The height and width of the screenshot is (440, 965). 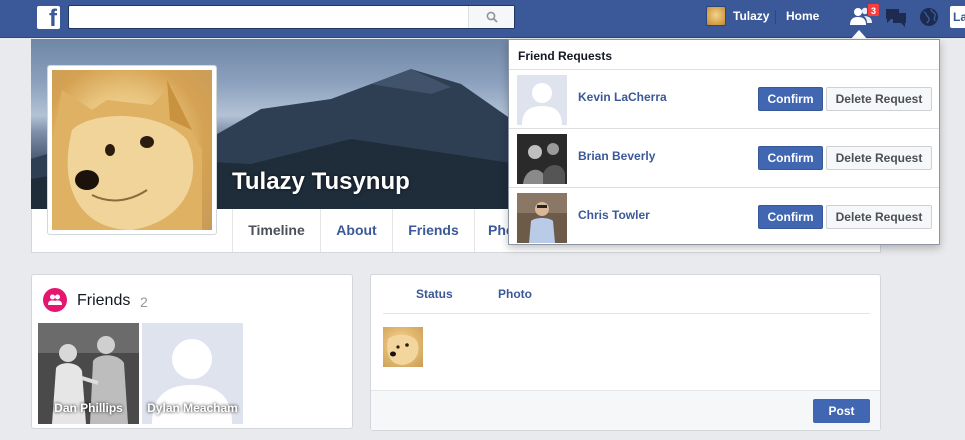 I want to click on default-avatar-icon, so click(x=542, y=100).